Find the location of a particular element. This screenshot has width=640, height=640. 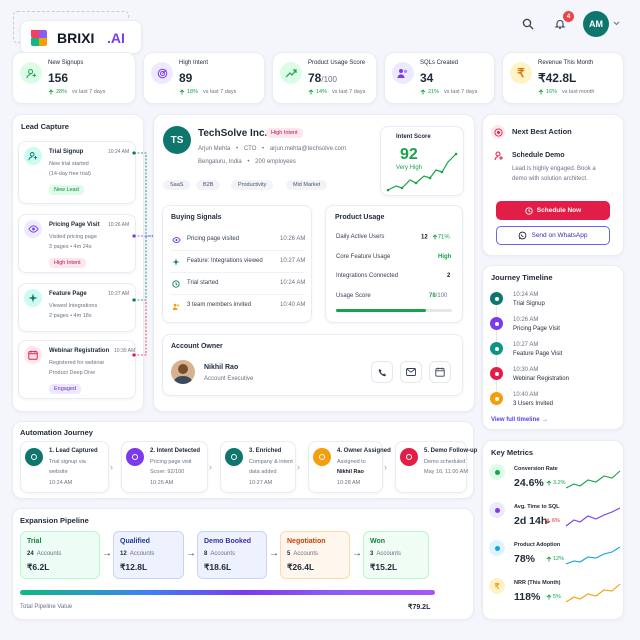

automation-step-time: 10:27 AM is located at coordinates (261, 483).